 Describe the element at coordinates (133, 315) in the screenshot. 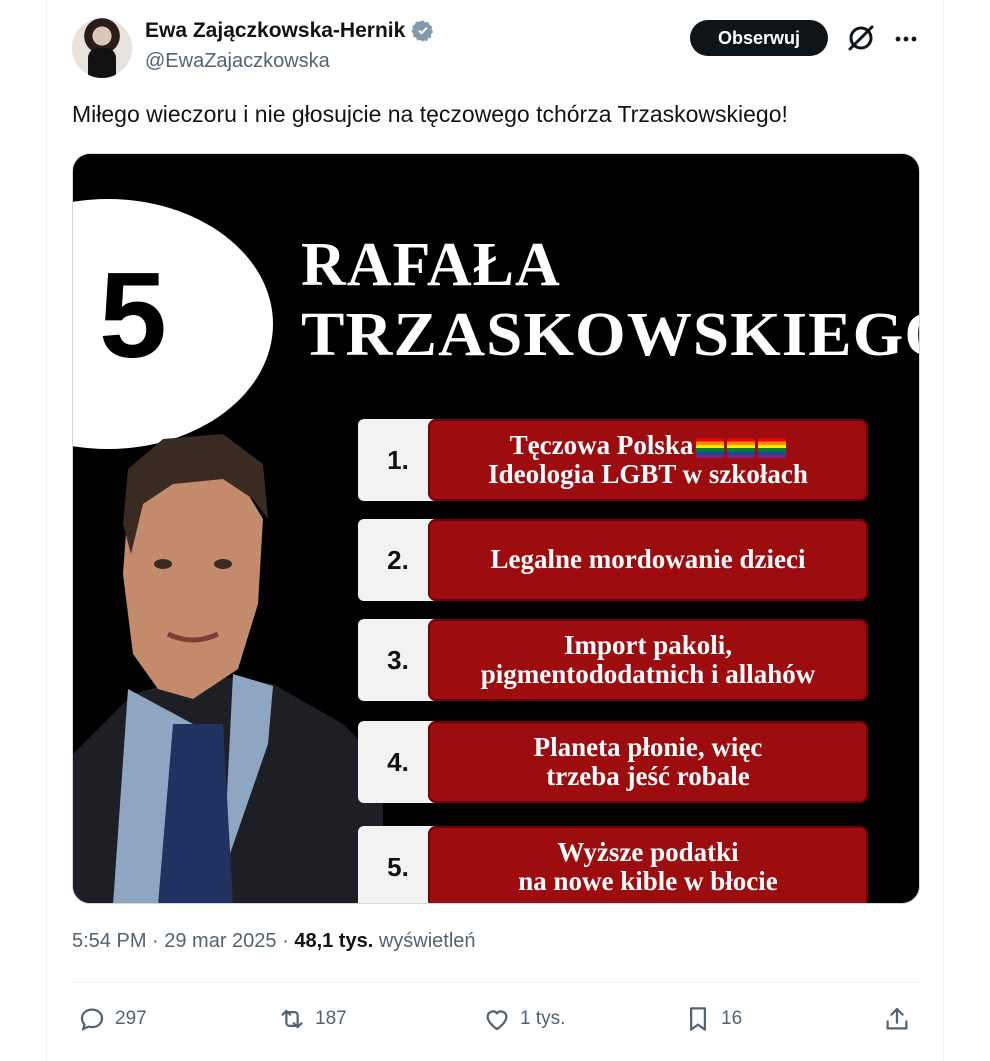

I see `poster-number: 5` at that location.